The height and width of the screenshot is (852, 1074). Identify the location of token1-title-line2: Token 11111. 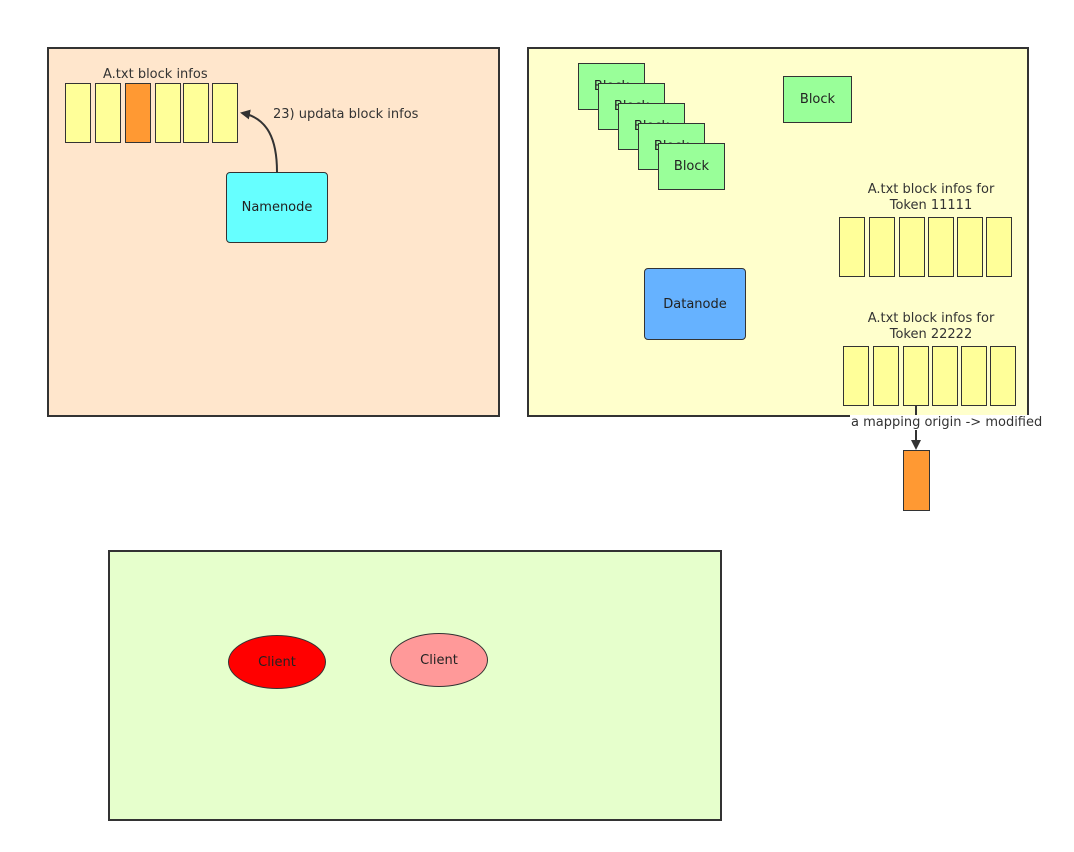
(931, 205).